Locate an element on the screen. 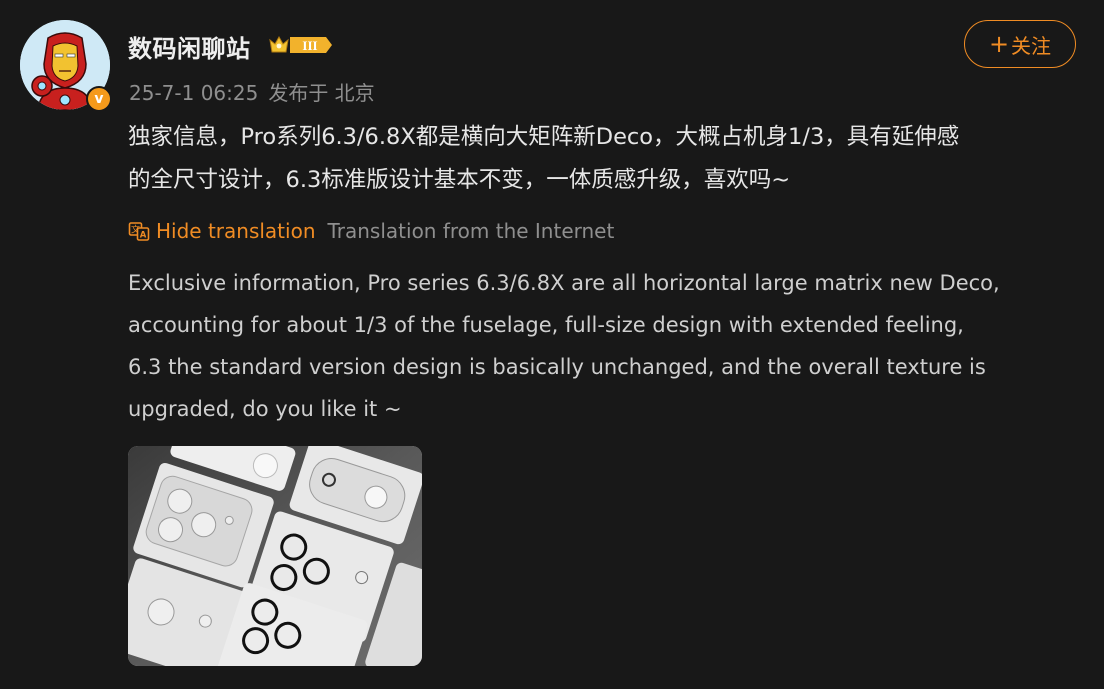 This screenshot has height=689, width=1104. post-image is located at coordinates (275, 556).